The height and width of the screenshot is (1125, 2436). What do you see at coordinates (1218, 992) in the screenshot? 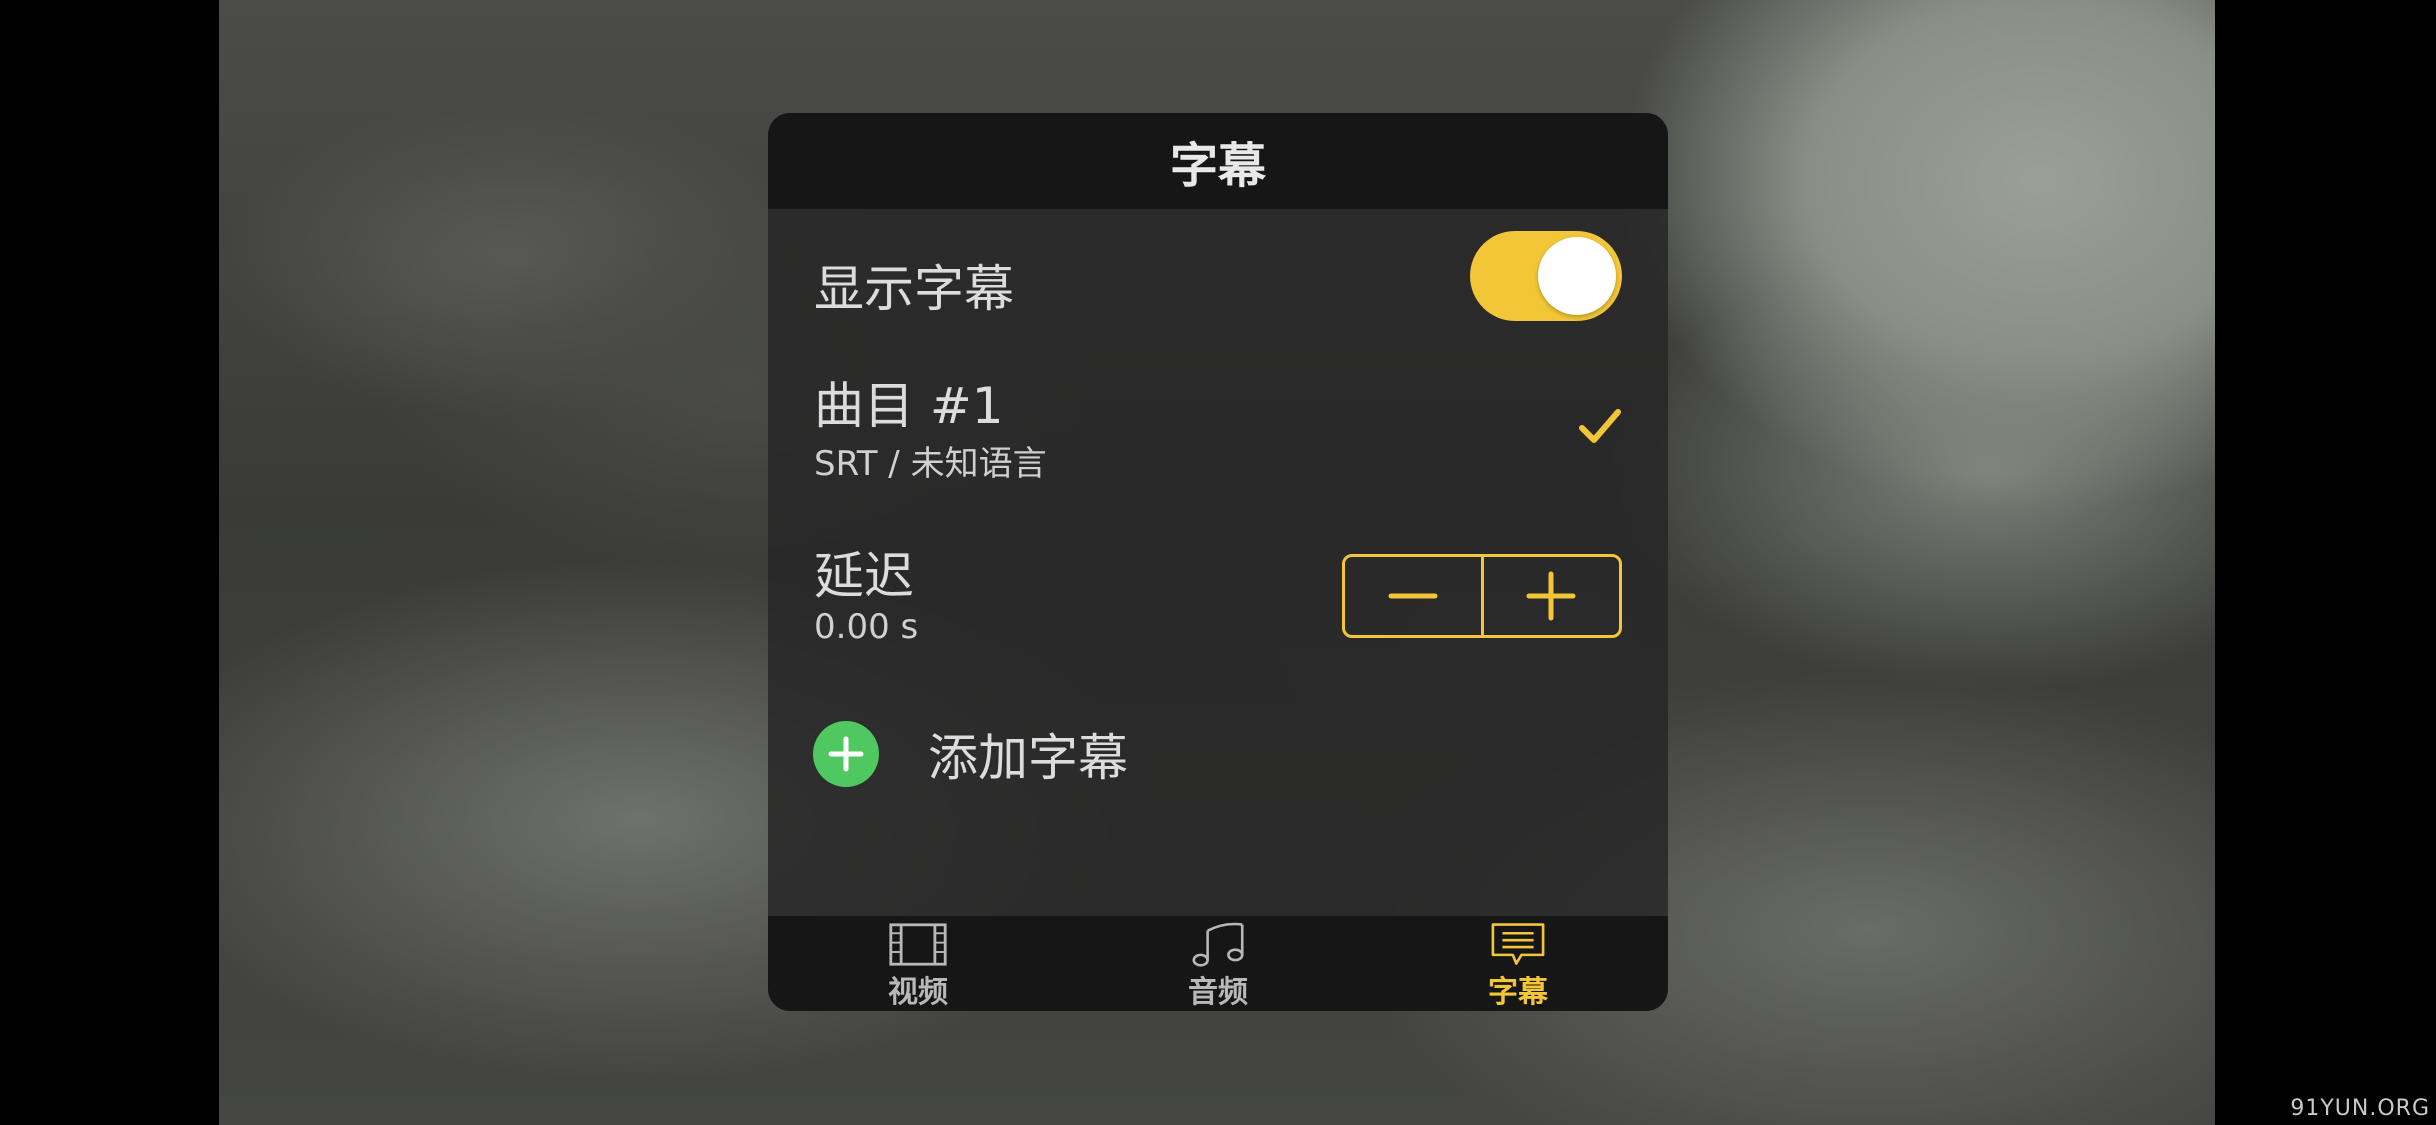
I see `tab-audio-label: 音频` at bounding box center [1218, 992].